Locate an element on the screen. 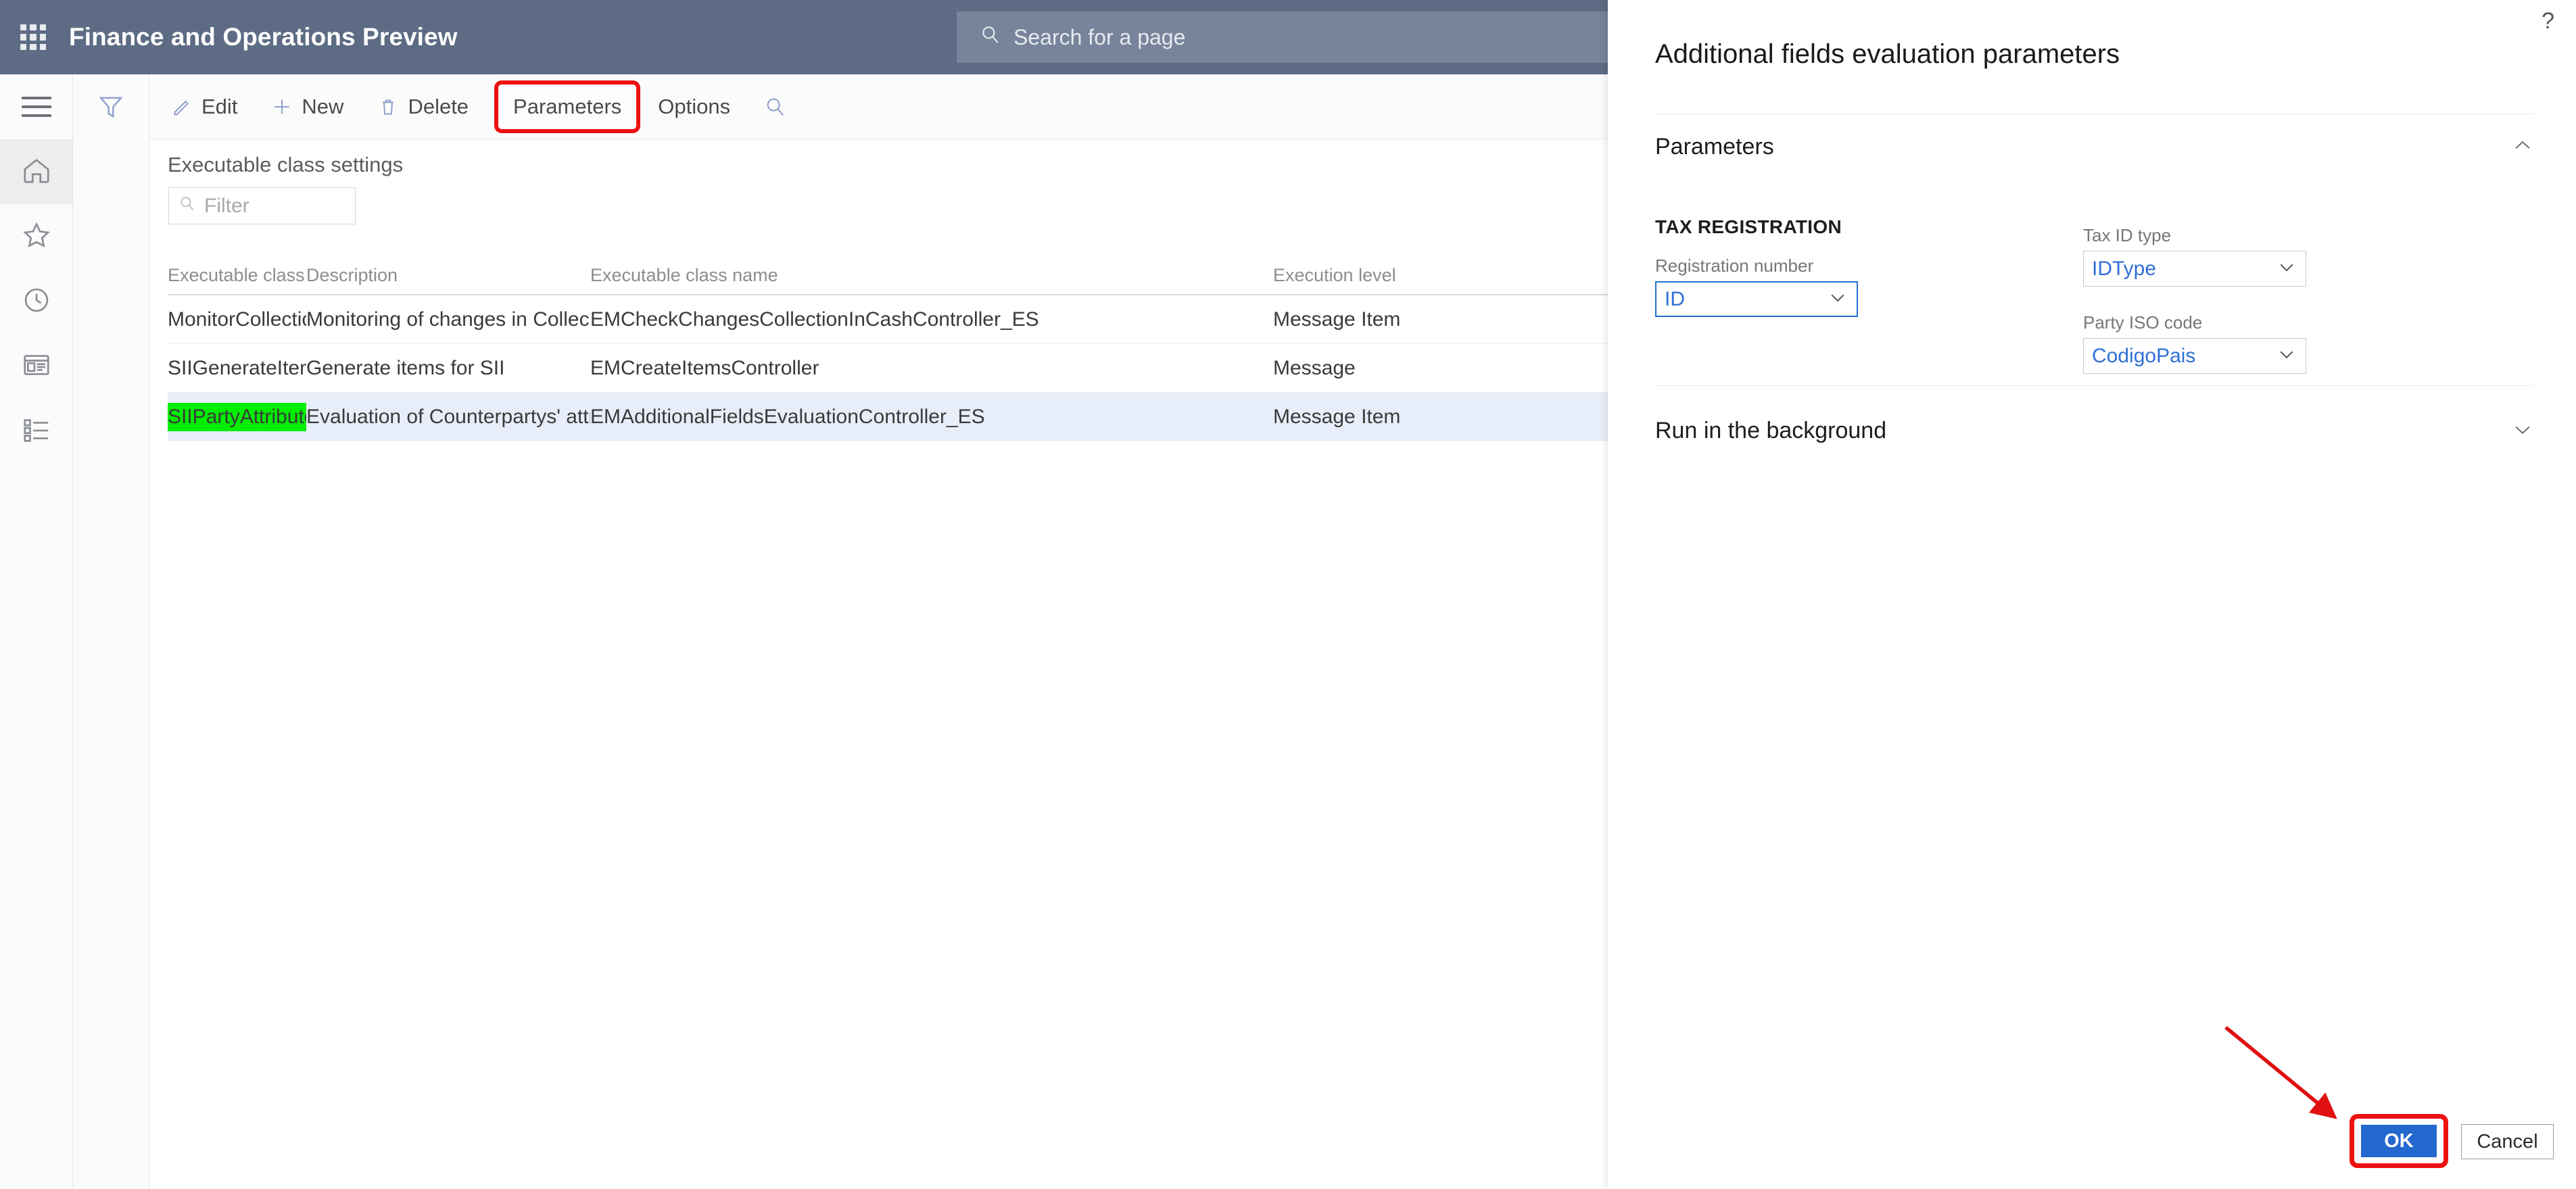  star-icon is located at coordinates (36, 237).